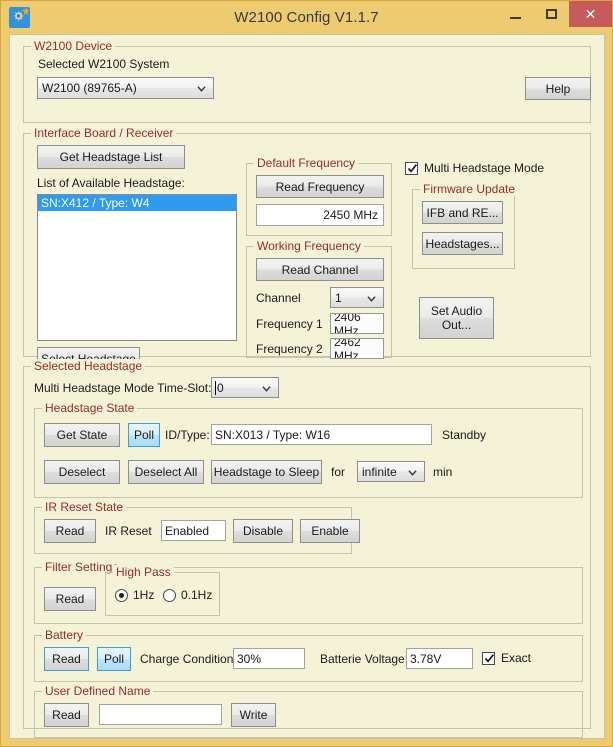 The height and width of the screenshot is (747, 613). Describe the element at coordinates (143, 572) in the screenshot. I see `group-high-pass-title: High Pass` at that location.